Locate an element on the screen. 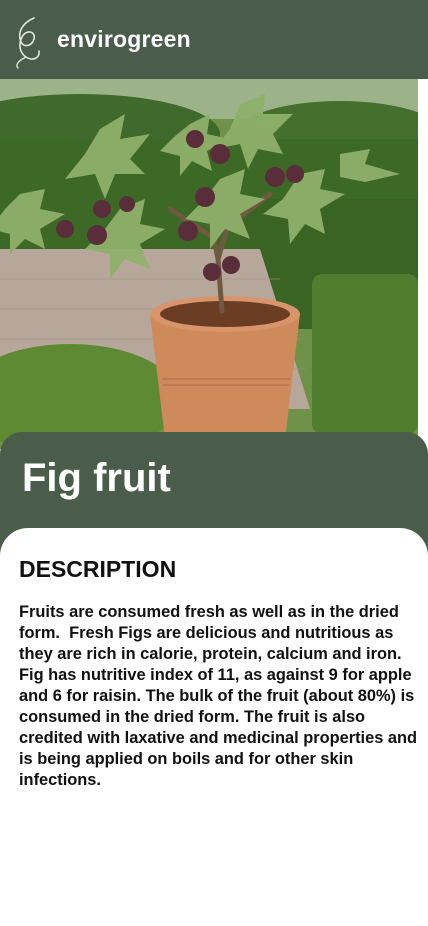  plant-title: Fig fruit is located at coordinates (96, 478).